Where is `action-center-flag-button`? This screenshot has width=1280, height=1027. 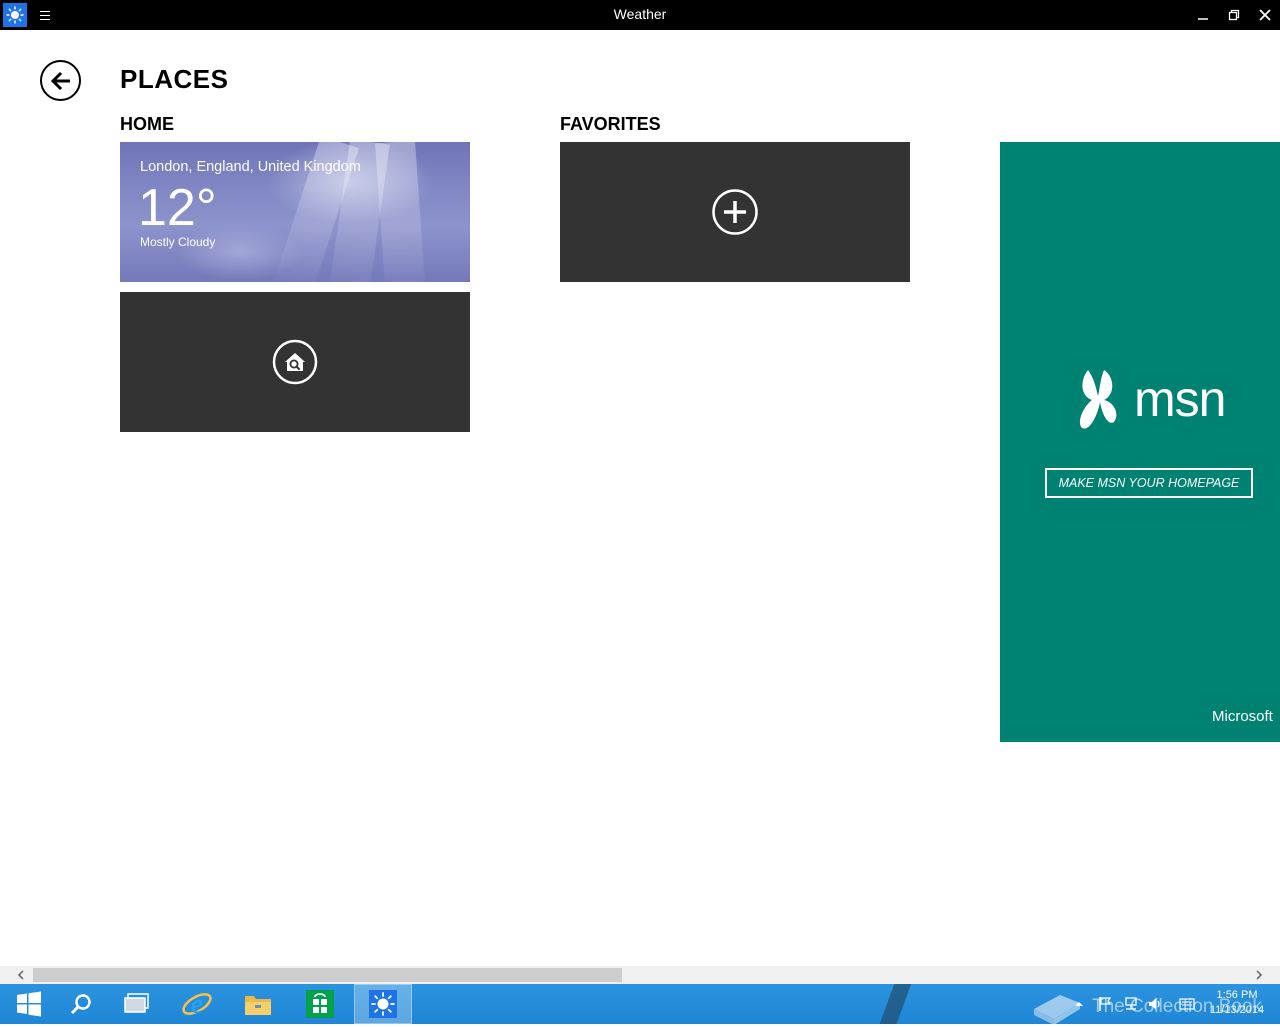
action-center-flag-button is located at coordinates (1105, 1004).